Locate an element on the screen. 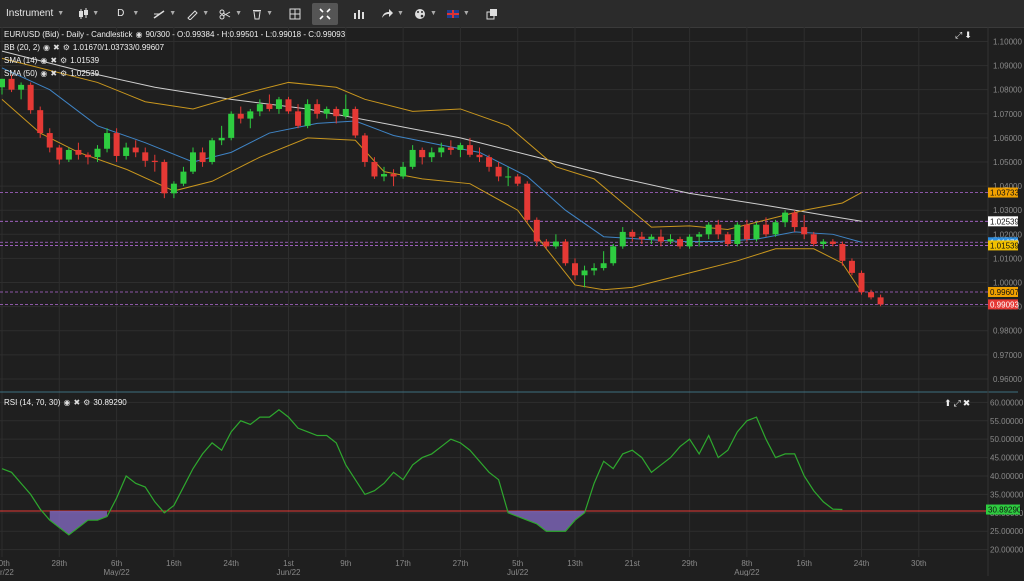  theme-menu: ▼ is located at coordinates (425, 13).